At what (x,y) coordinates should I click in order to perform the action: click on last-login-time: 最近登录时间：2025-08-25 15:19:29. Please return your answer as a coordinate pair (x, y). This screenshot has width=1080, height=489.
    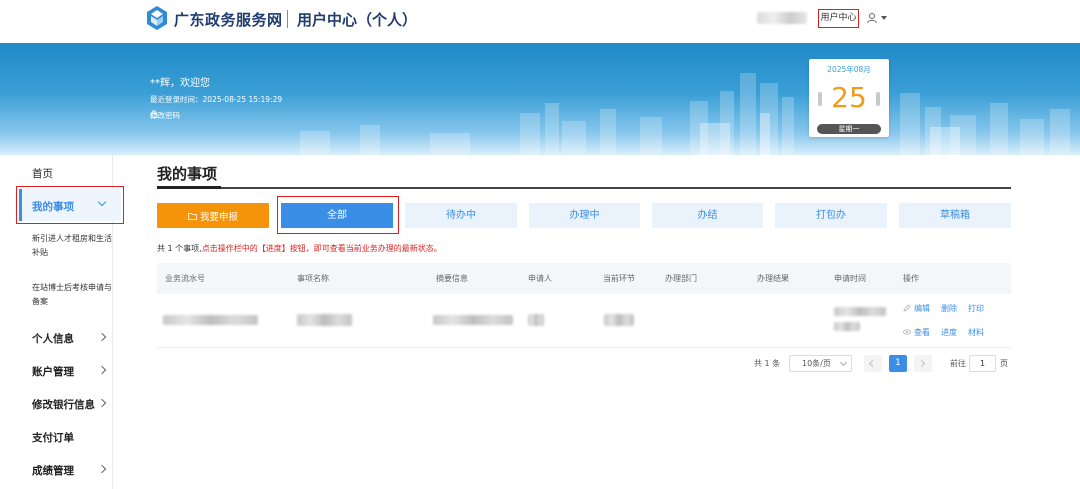
    Looking at the image, I should click on (216, 99).